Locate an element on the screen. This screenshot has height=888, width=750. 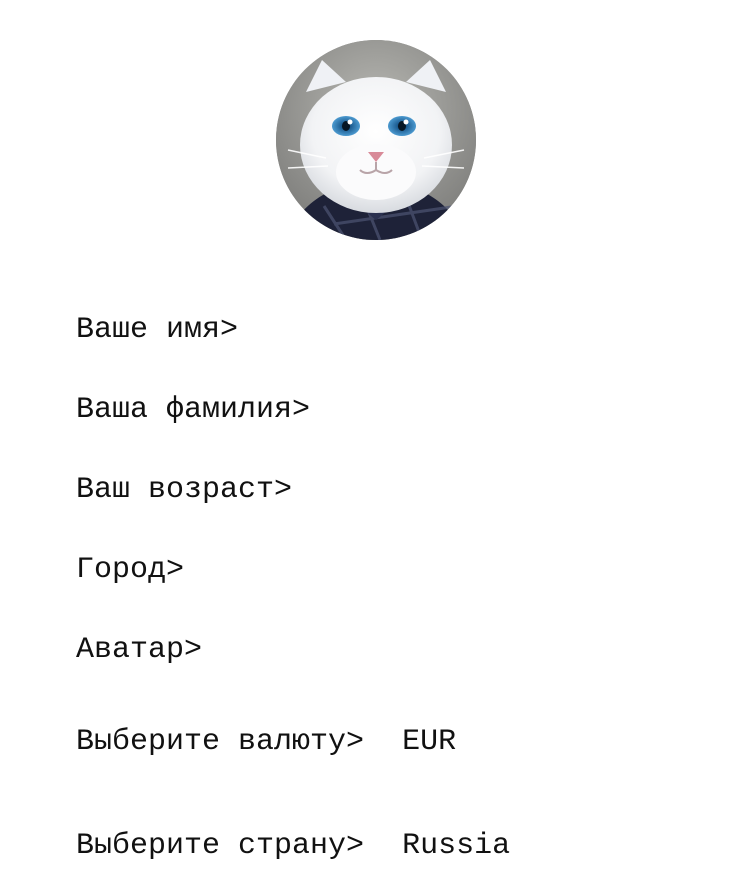
avatar-field: Аватар> is located at coordinates (121, 632).